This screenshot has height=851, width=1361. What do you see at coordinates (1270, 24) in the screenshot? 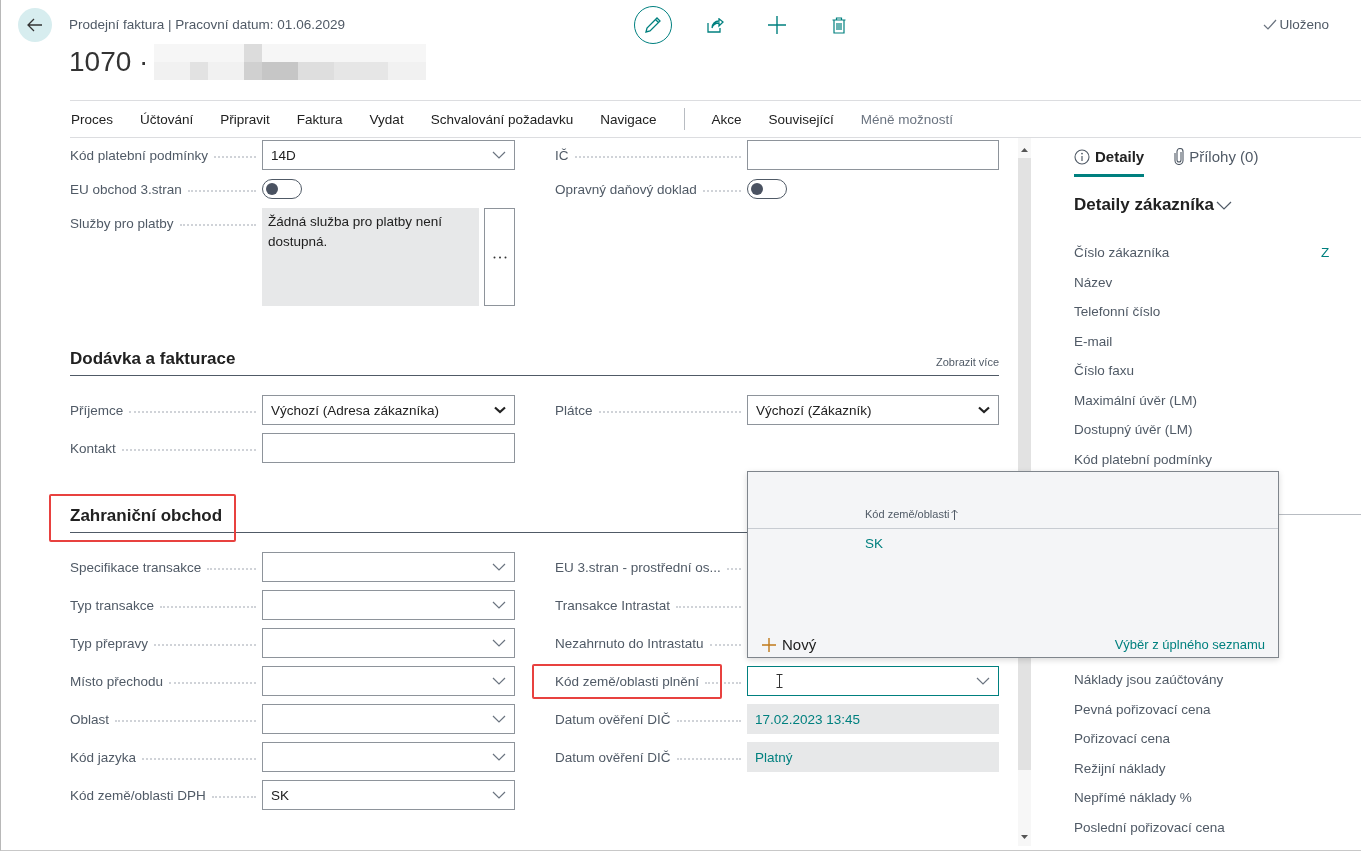
I see `checkmark-icon` at bounding box center [1270, 24].